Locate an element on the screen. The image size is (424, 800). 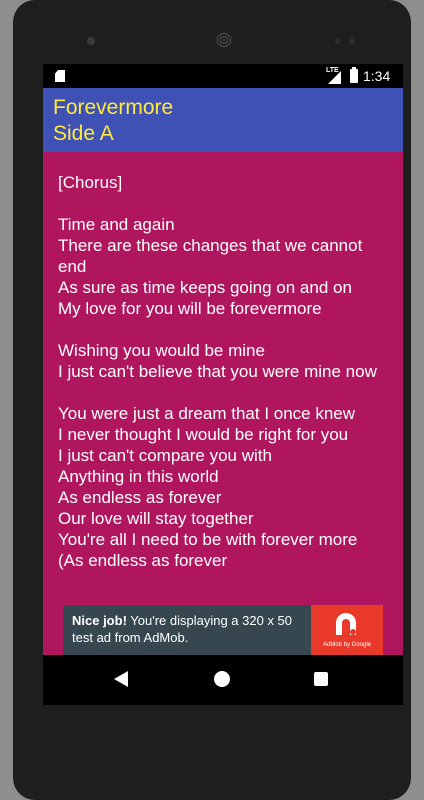
earpiece-speaker-icon is located at coordinates (224, 40).